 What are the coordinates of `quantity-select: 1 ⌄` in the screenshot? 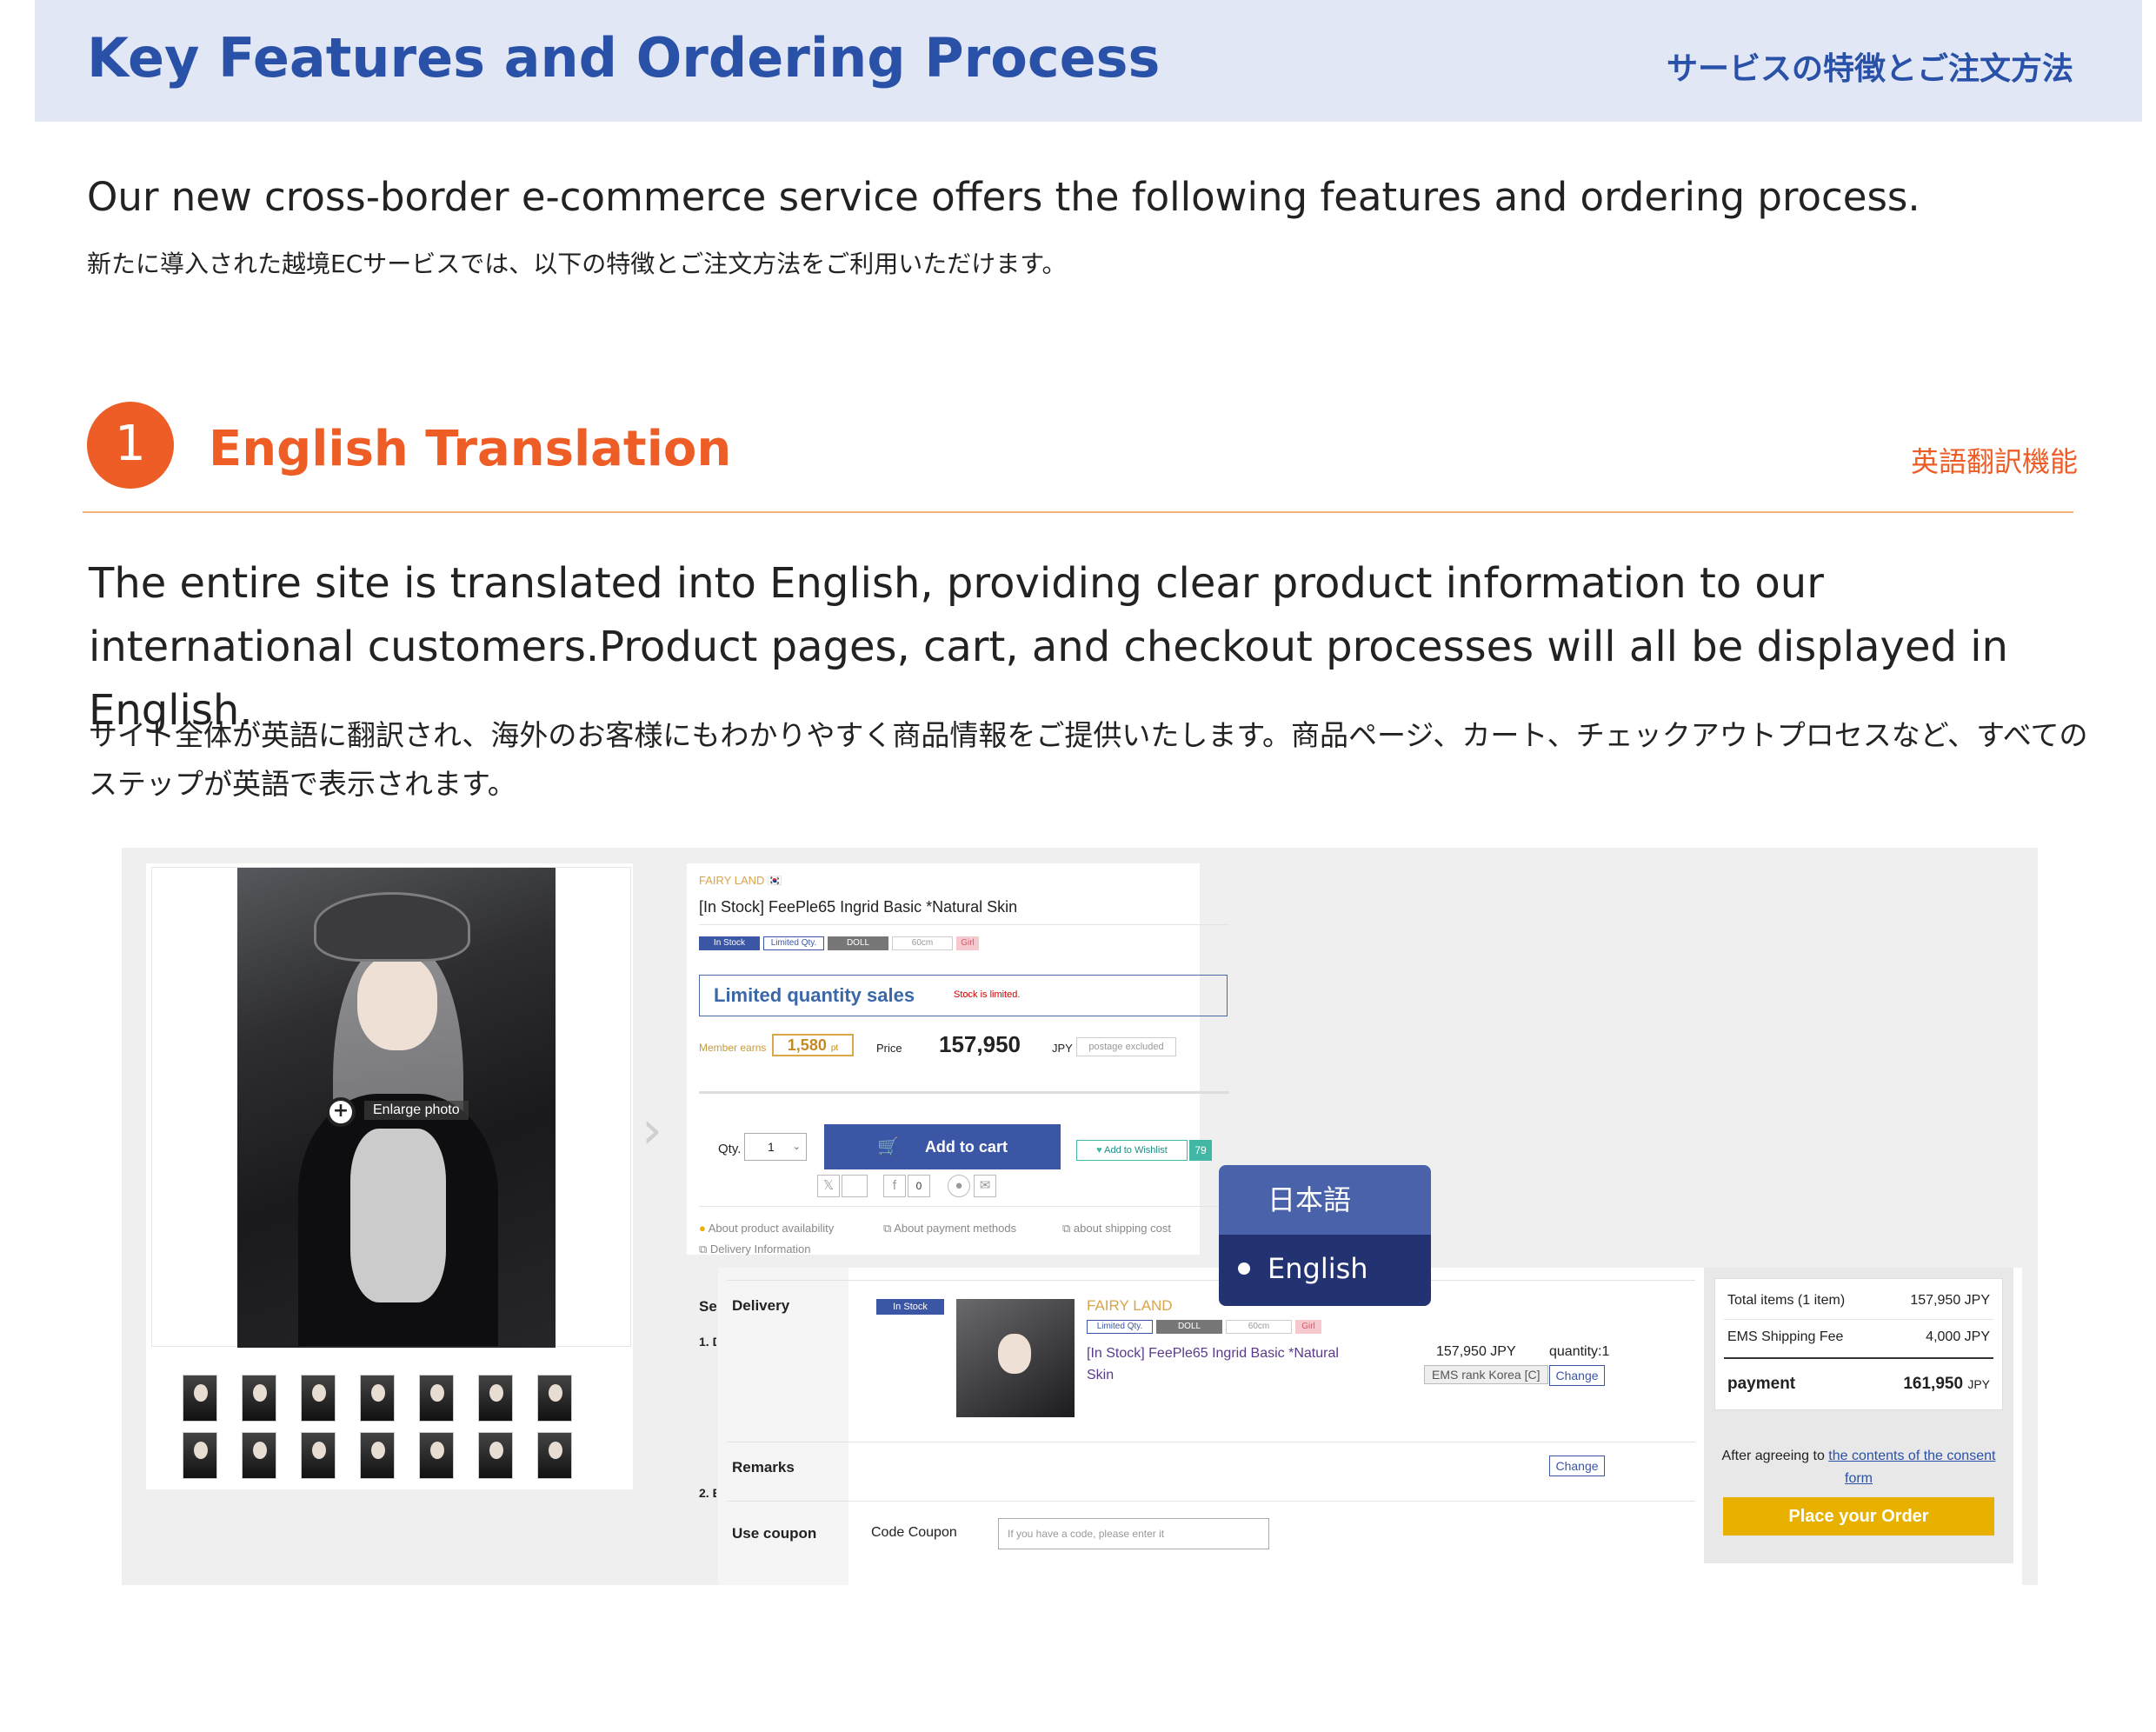 It's located at (776, 1147).